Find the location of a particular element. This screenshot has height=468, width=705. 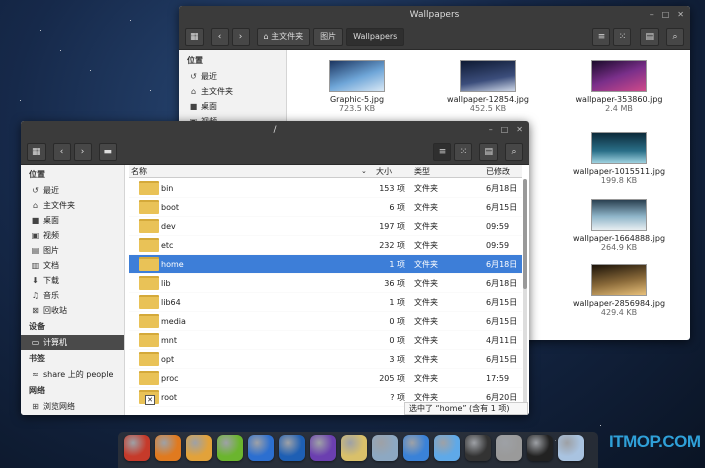

file-tile: wallpaper-2856984.jpg 429.4 KB is located at coordinates (619, 290).